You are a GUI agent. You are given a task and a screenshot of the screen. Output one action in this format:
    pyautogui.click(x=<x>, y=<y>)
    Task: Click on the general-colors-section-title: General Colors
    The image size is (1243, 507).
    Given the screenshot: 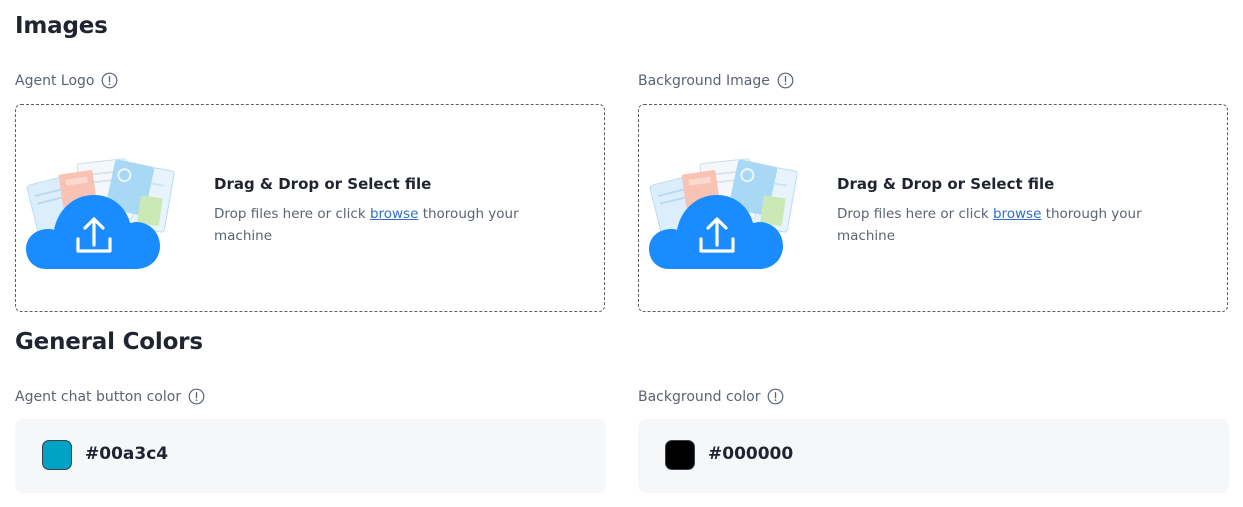 What is the action you would take?
    pyautogui.click(x=109, y=342)
    